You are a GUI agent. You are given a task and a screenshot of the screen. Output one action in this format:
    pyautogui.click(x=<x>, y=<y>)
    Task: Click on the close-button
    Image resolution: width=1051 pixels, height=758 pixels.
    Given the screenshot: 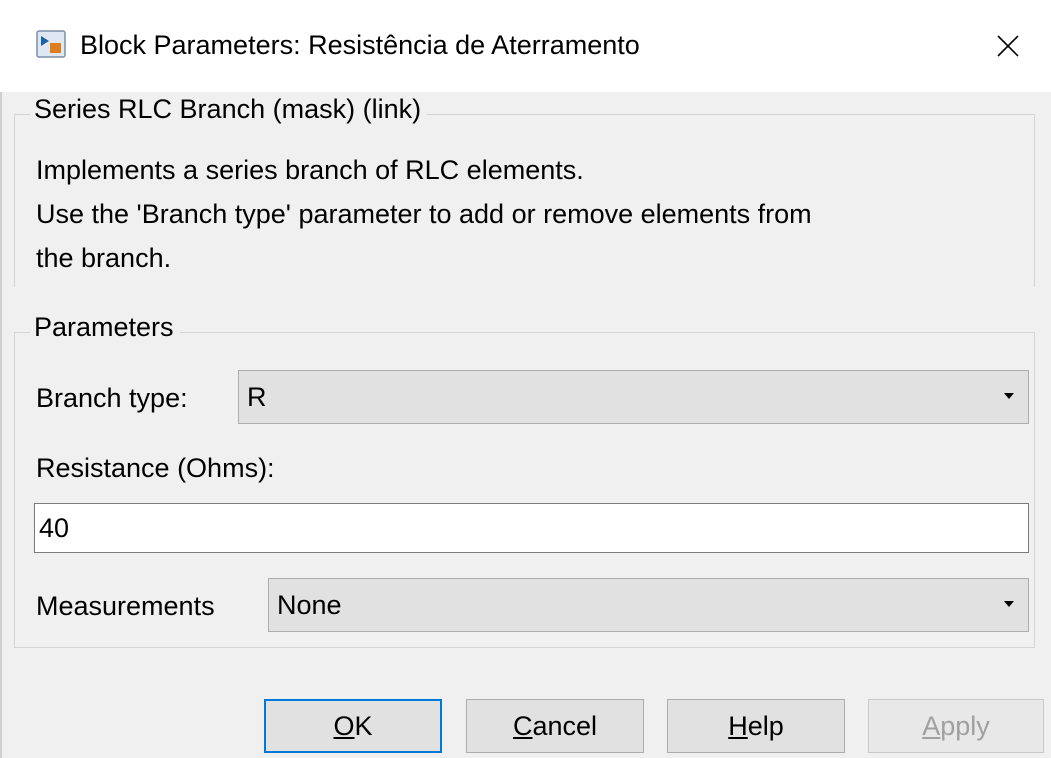 What is the action you would take?
    pyautogui.click(x=1008, y=46)
    